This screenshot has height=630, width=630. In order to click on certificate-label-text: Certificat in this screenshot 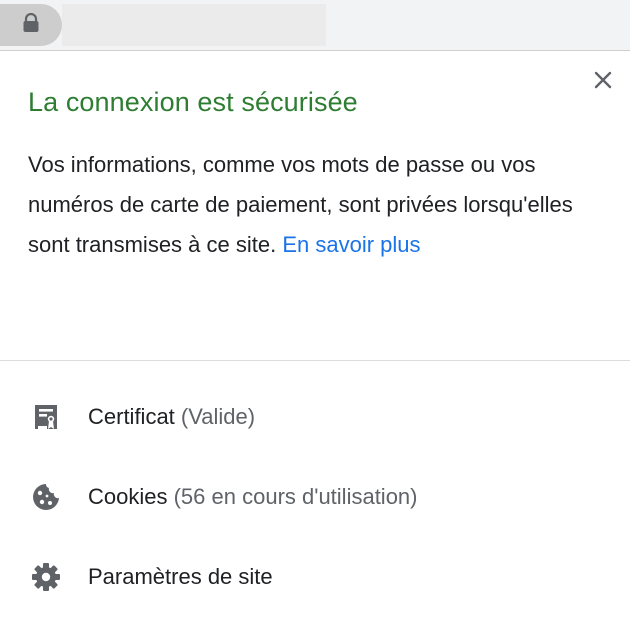, I will do `click(131, 416)`.